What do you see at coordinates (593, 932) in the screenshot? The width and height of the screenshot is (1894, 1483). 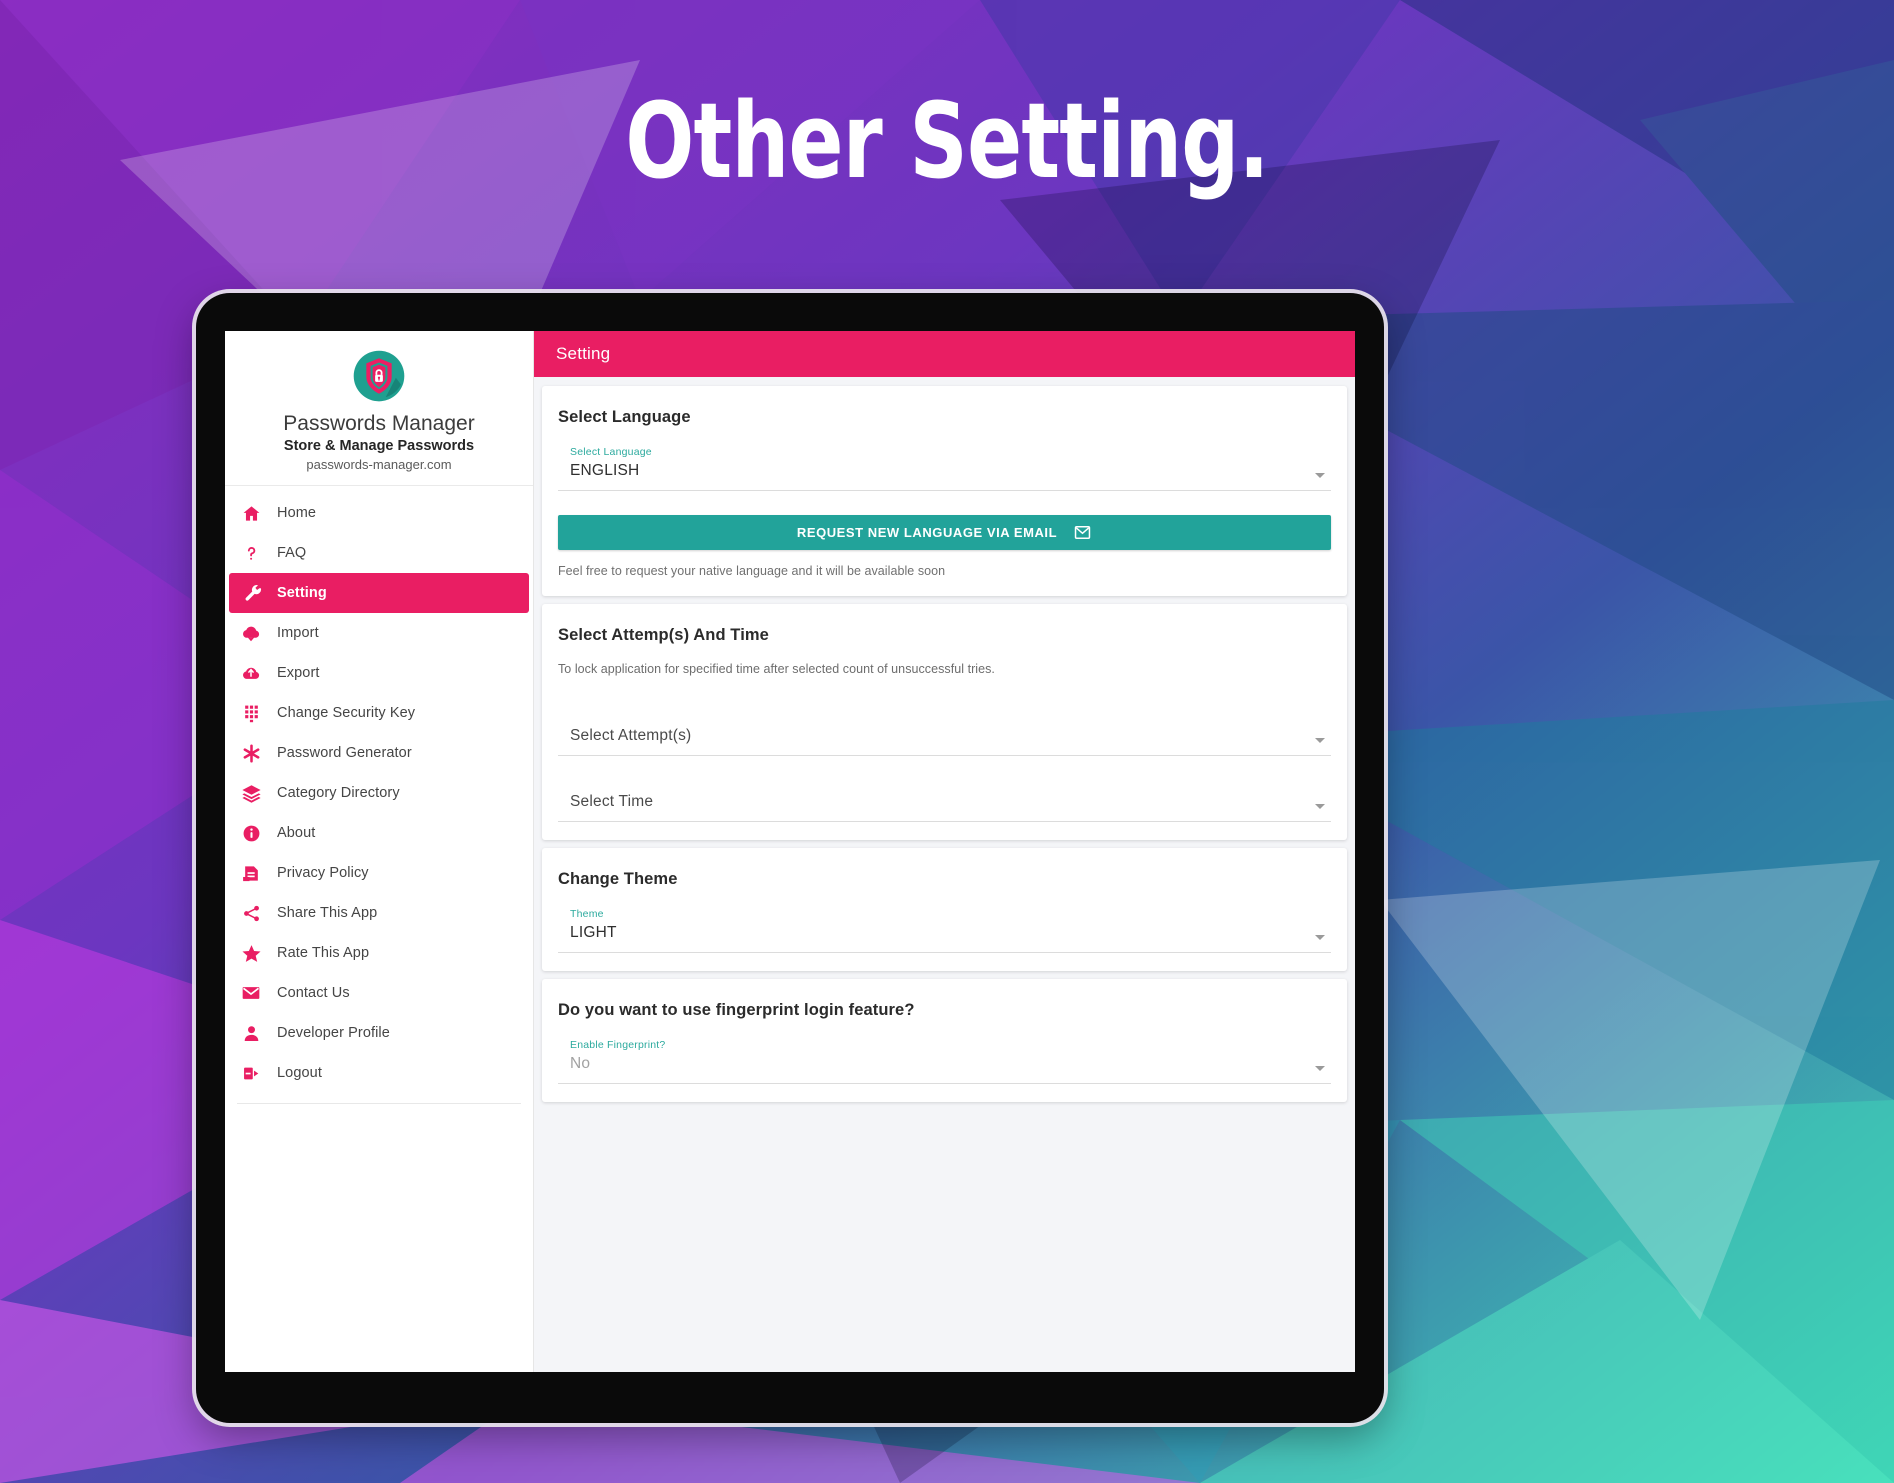 I see `theme-select-value: LIGHT` at bounding box center [593, 932].